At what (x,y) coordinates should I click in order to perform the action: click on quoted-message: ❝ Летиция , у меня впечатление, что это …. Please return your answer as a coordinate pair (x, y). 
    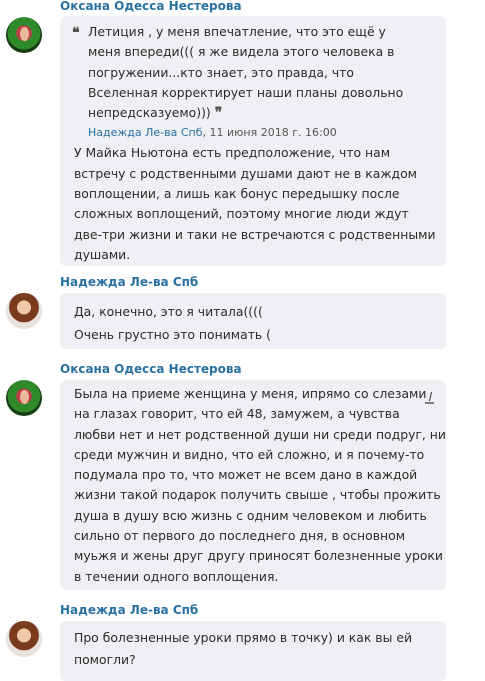
    Looking at the image, I should click on (254, 82).